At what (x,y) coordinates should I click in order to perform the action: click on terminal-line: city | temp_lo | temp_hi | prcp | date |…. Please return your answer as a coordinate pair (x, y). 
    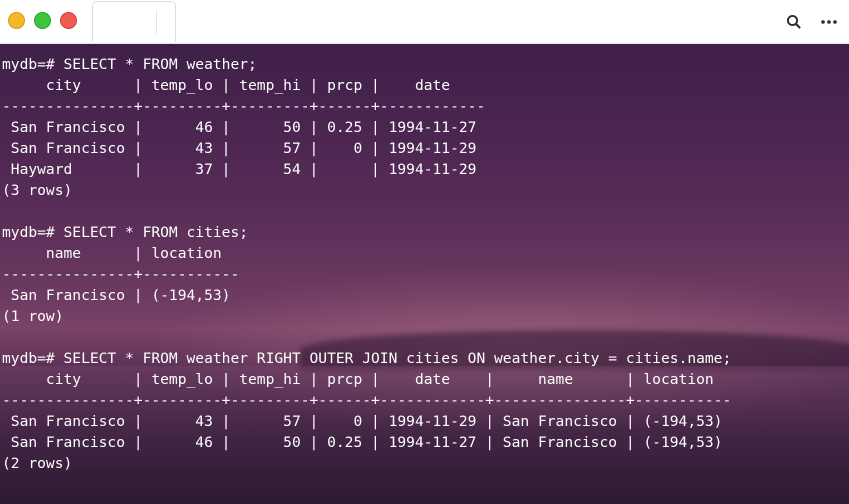
    Looking at the image, I should click on (358, 379).